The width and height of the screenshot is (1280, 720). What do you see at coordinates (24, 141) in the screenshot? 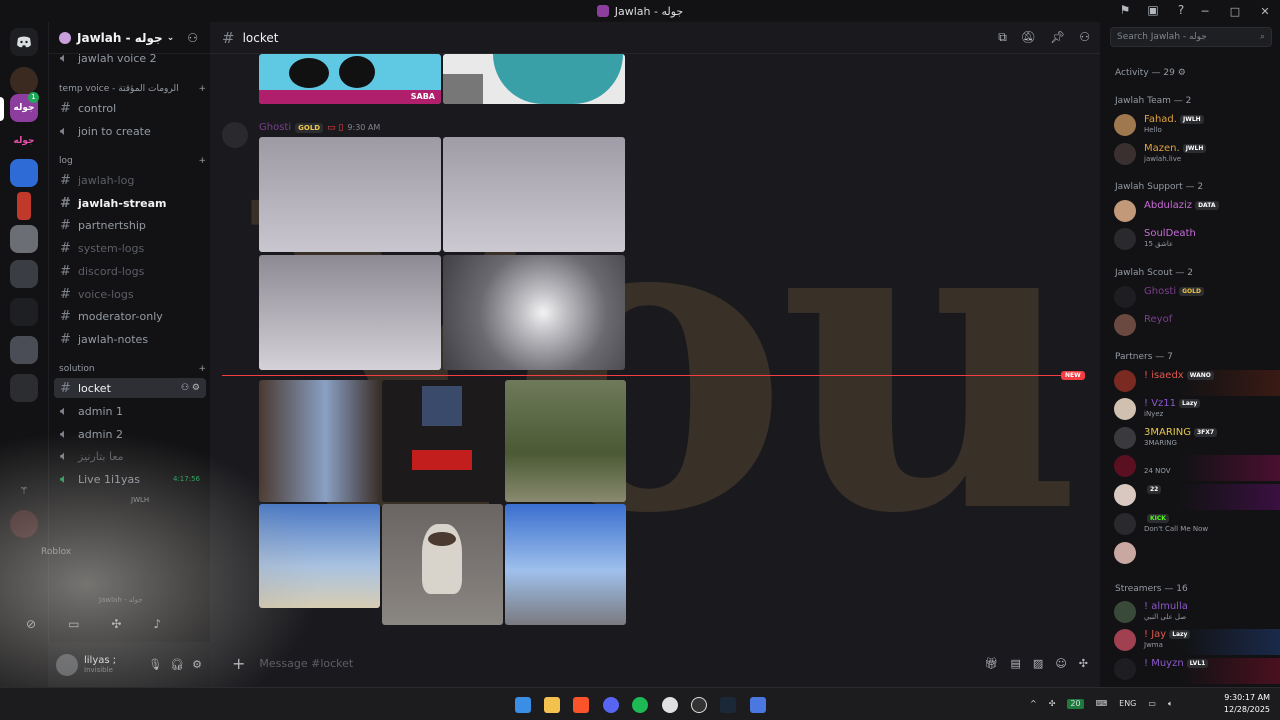
I see `server-jawlah-alt-icon: جوله` at bounding box center [24, 141].